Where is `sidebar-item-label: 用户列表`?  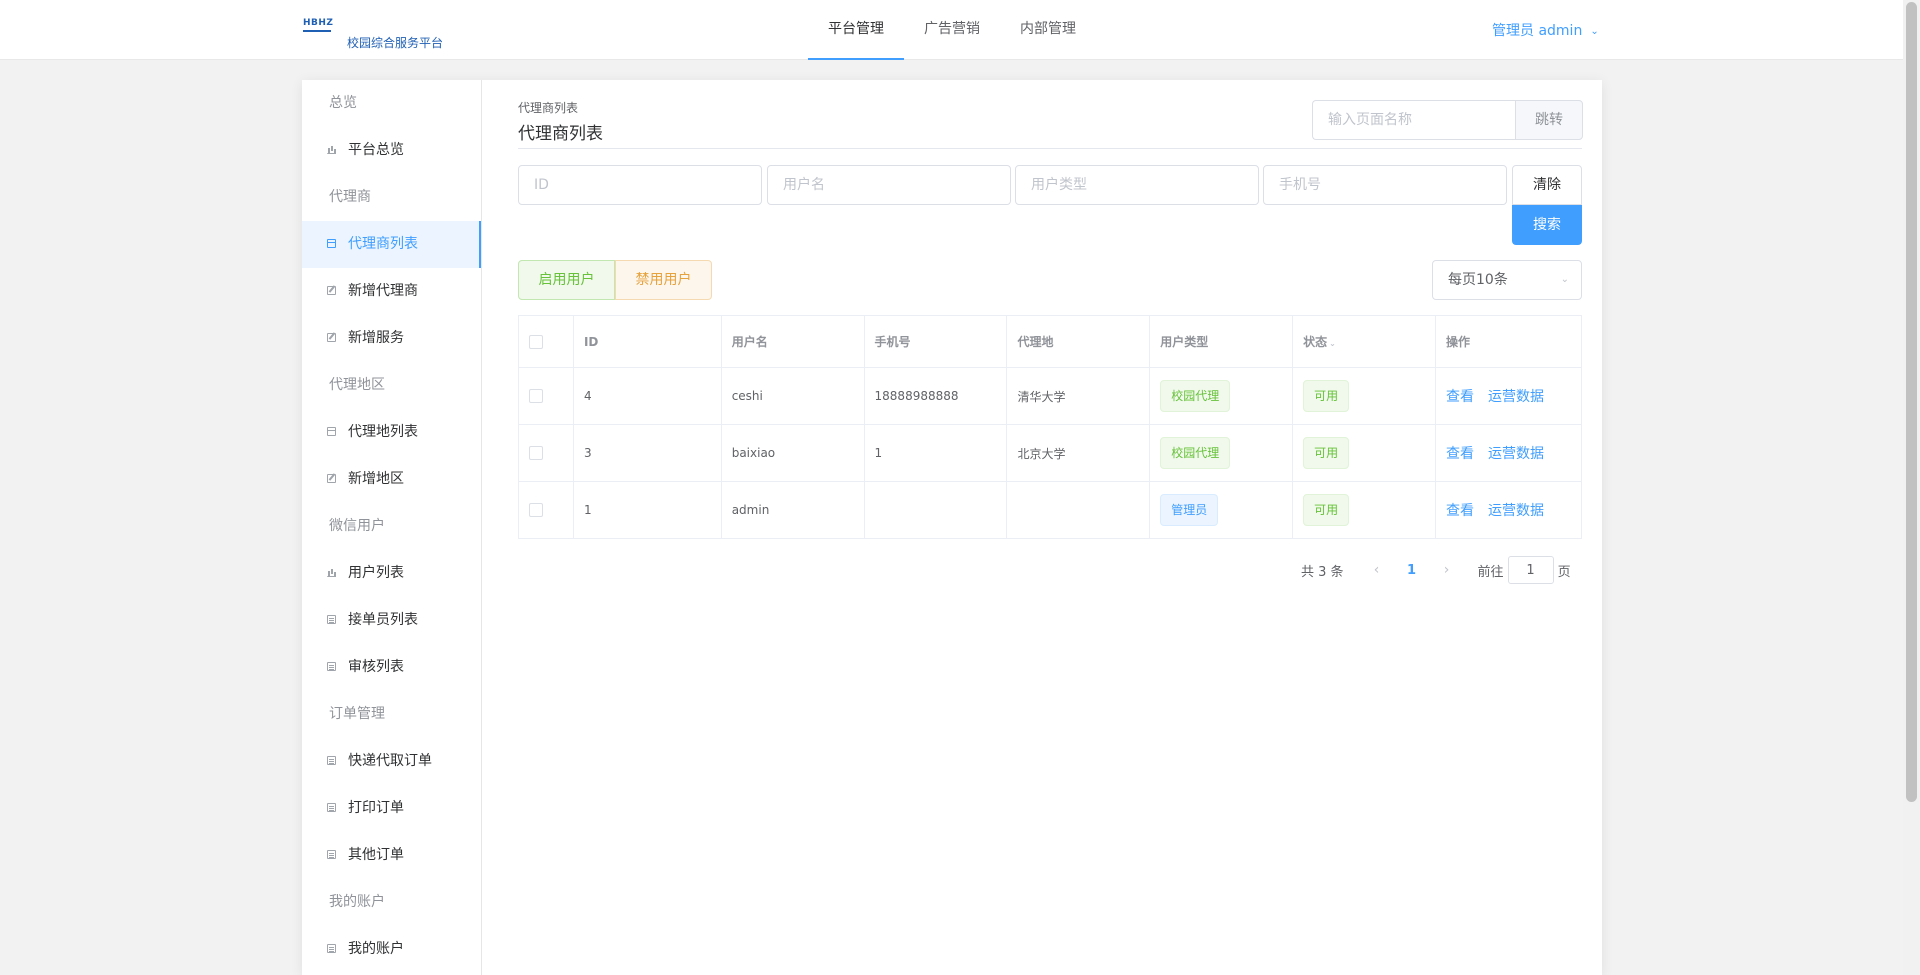
sidebar-item-label: 用户列表 is located at coordinates (376, 573).